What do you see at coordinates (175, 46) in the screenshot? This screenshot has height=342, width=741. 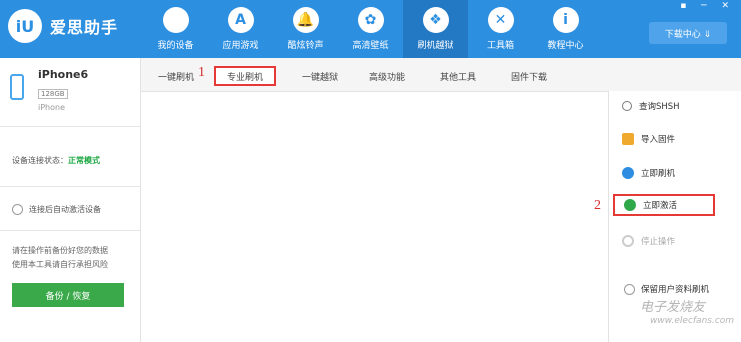 I see `nav-label: 我的设备` at bounding box center [175, 46].